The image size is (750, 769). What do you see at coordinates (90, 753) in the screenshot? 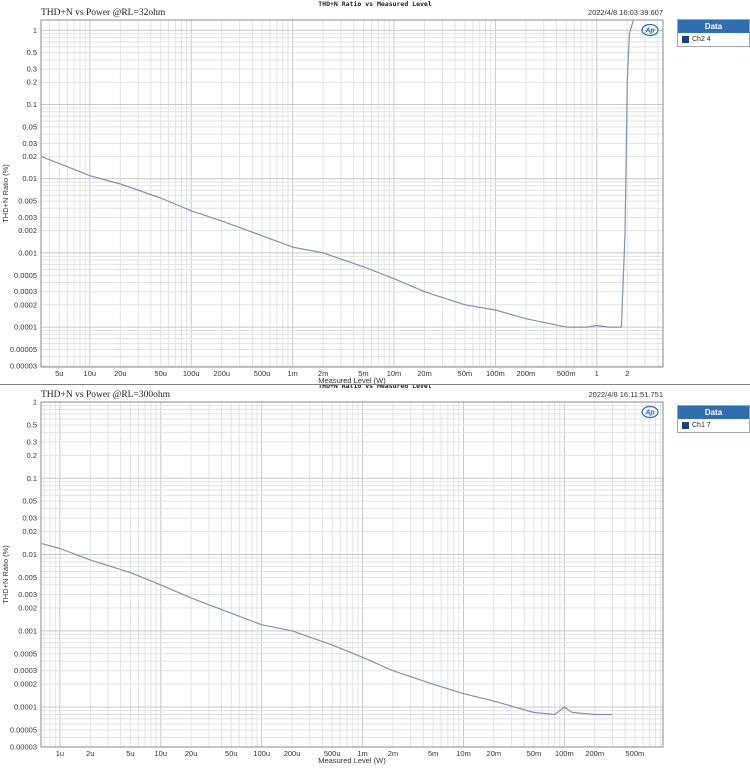
I see `x-tick-label: 2u` at bounding box center [90, 753].